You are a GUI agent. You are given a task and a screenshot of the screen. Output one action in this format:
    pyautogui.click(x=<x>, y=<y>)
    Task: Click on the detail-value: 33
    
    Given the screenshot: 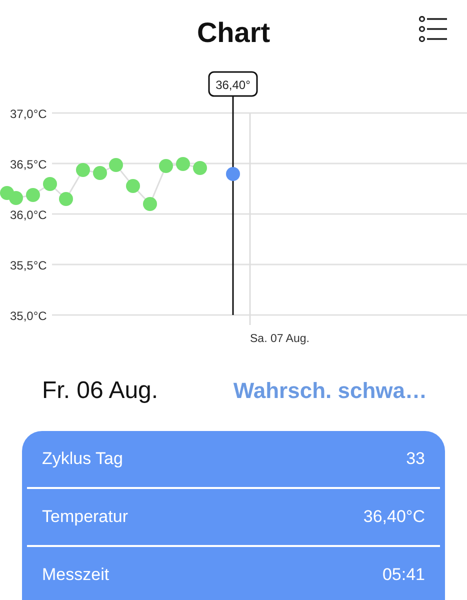 What is the action you would take?
    pyautogui.click(x=415, y=459)
    